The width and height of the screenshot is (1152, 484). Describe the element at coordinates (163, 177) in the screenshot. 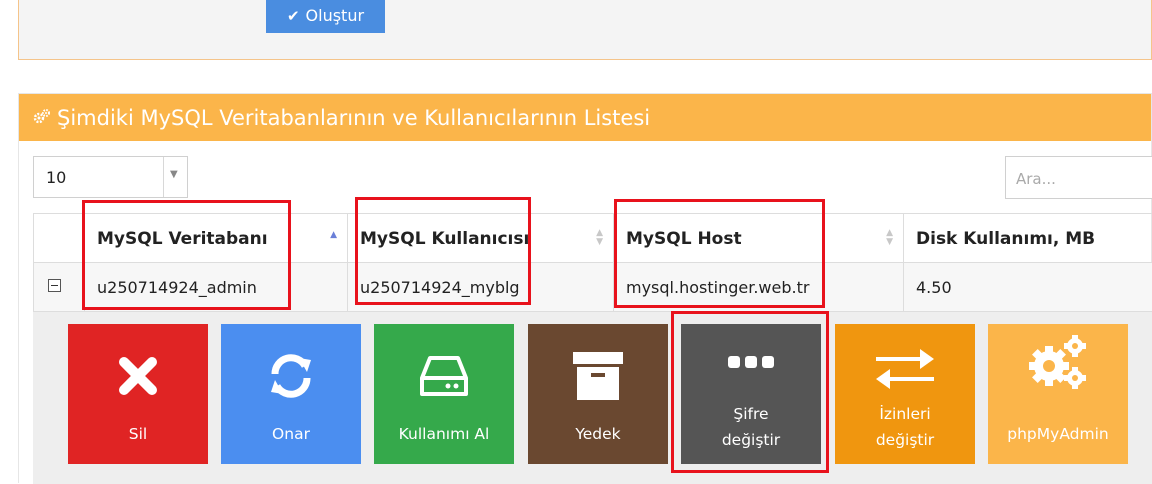

I see `select-divider` at that location.